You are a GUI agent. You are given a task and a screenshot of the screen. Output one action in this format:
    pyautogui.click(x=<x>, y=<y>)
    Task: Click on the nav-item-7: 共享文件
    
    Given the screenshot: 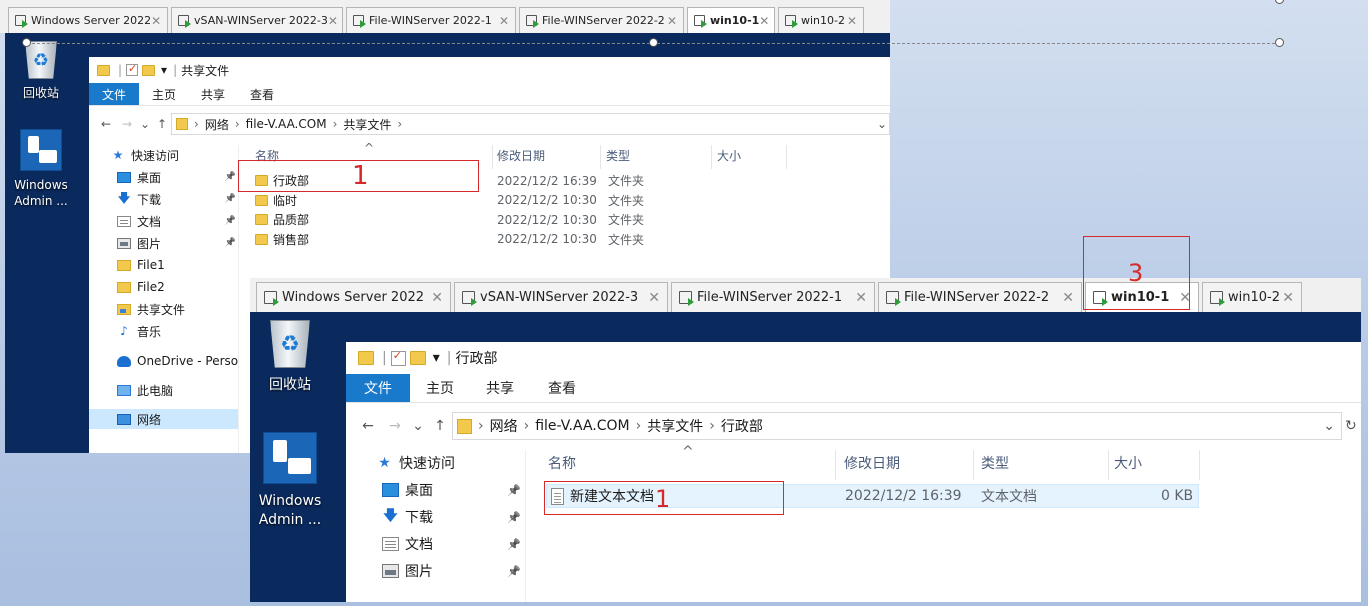 What is the action you would take?
    pyautogui.click(x=163, y=309)
    